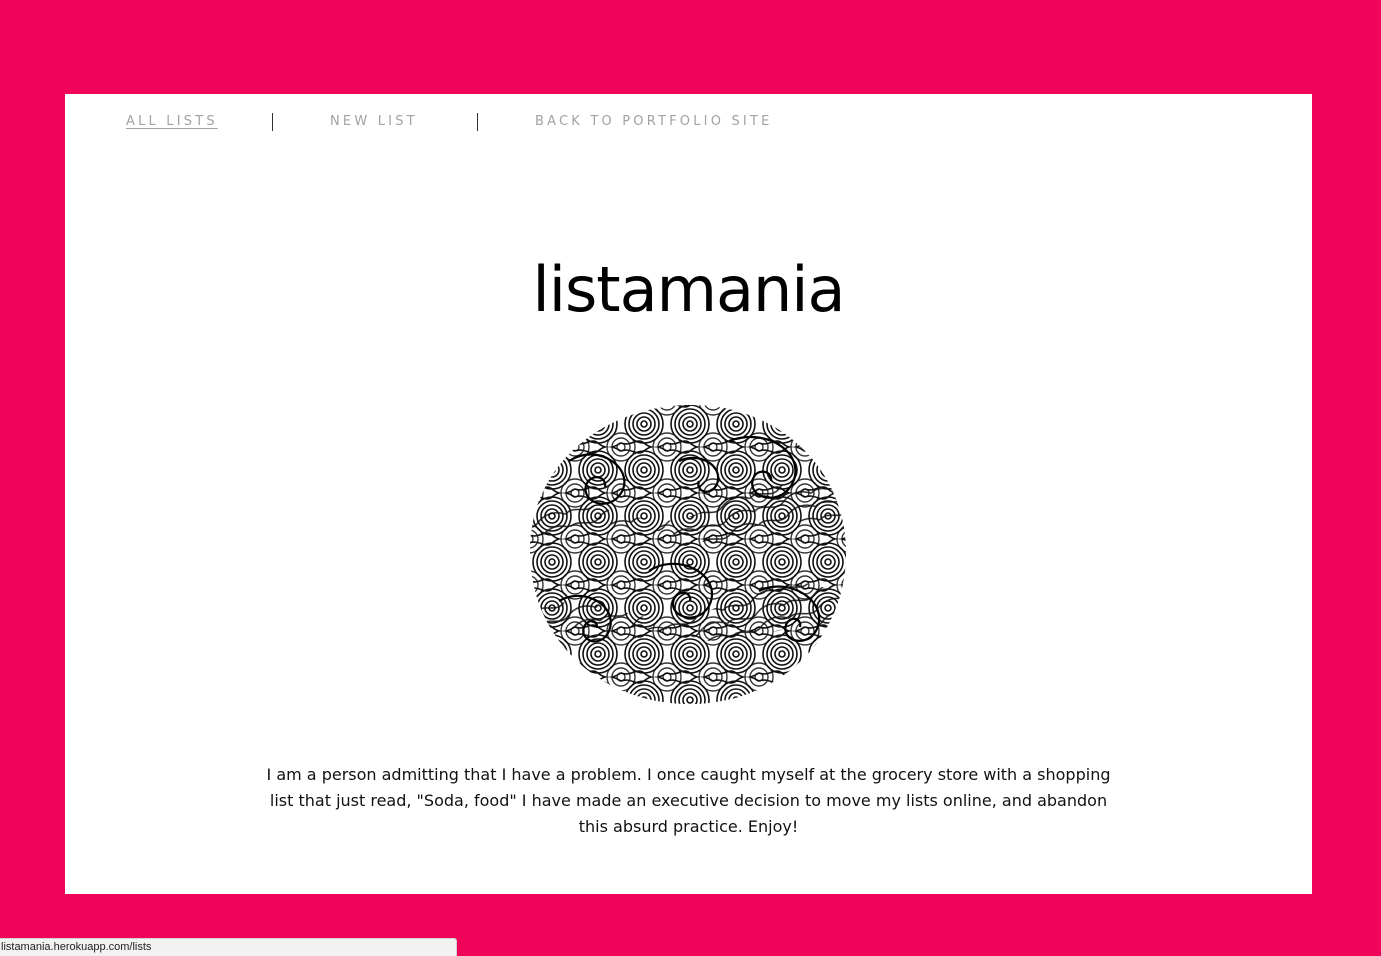 The height and width of the screenshot is (956, 1381). I want to click on nav-portfolio-link: BACK TO PORTFOLIO SITE, so click(654, 122).